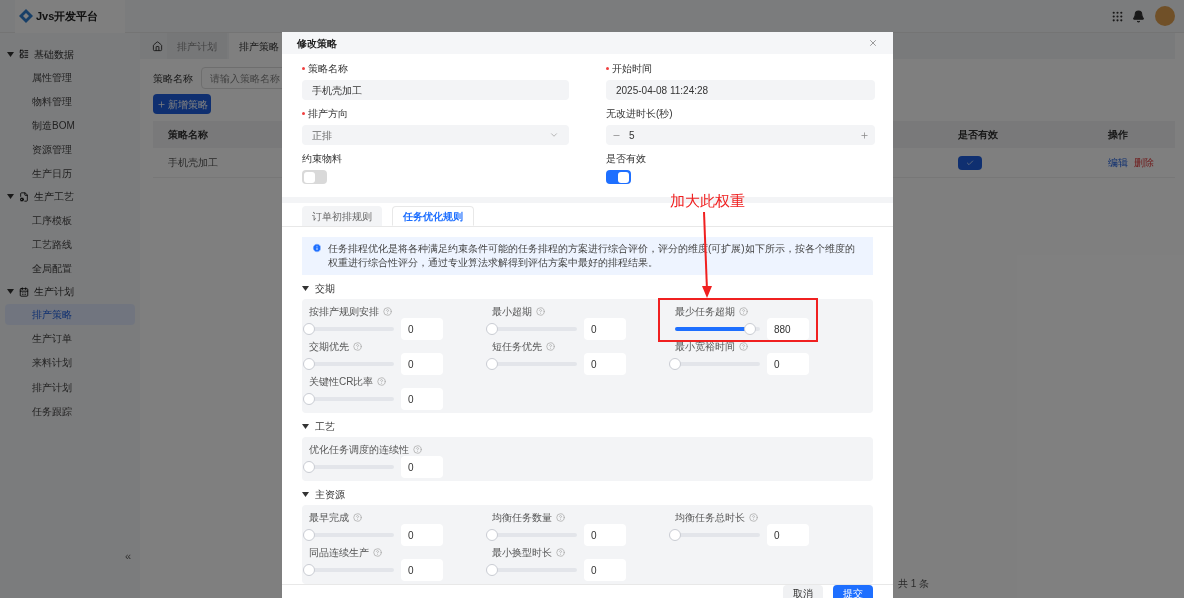  I want to click on row-action-link: 编辑, so click(1118, 162).